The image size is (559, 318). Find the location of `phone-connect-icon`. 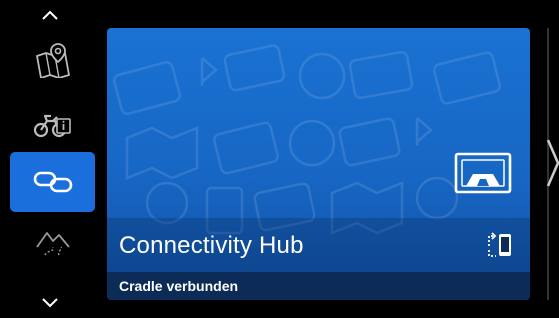

phone-connect-icon is located at coordinates (499, 244).